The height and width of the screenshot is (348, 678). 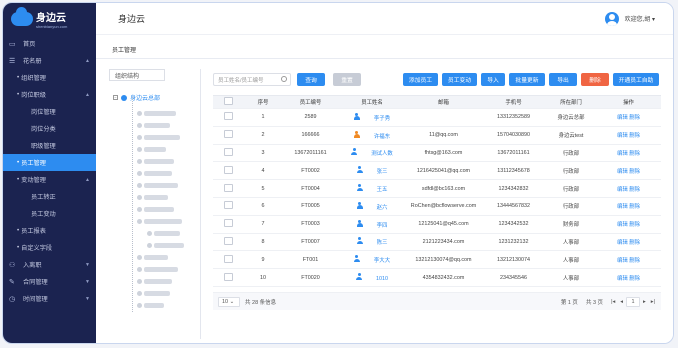 What do you see at coordinates (621, 302) in the screenshot?
I see `prev-page-icon: ◂` at bounding box center [621, 302].